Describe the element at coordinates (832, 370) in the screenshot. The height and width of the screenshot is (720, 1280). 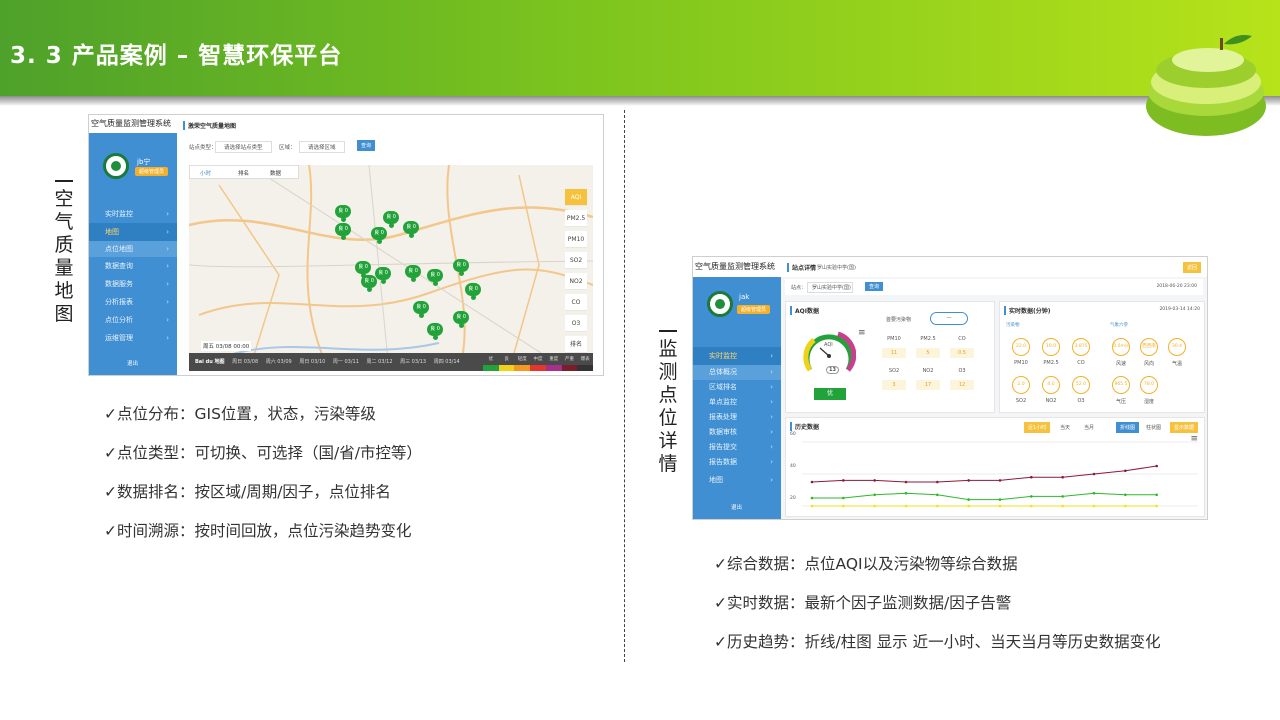
I see `aqi-value: 13` at that location.